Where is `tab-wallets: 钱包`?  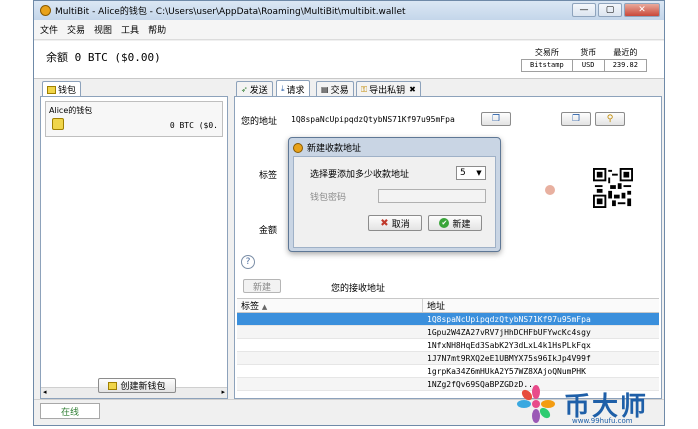 tab-wallets: 钱包 is located at coordinates (62, 89).